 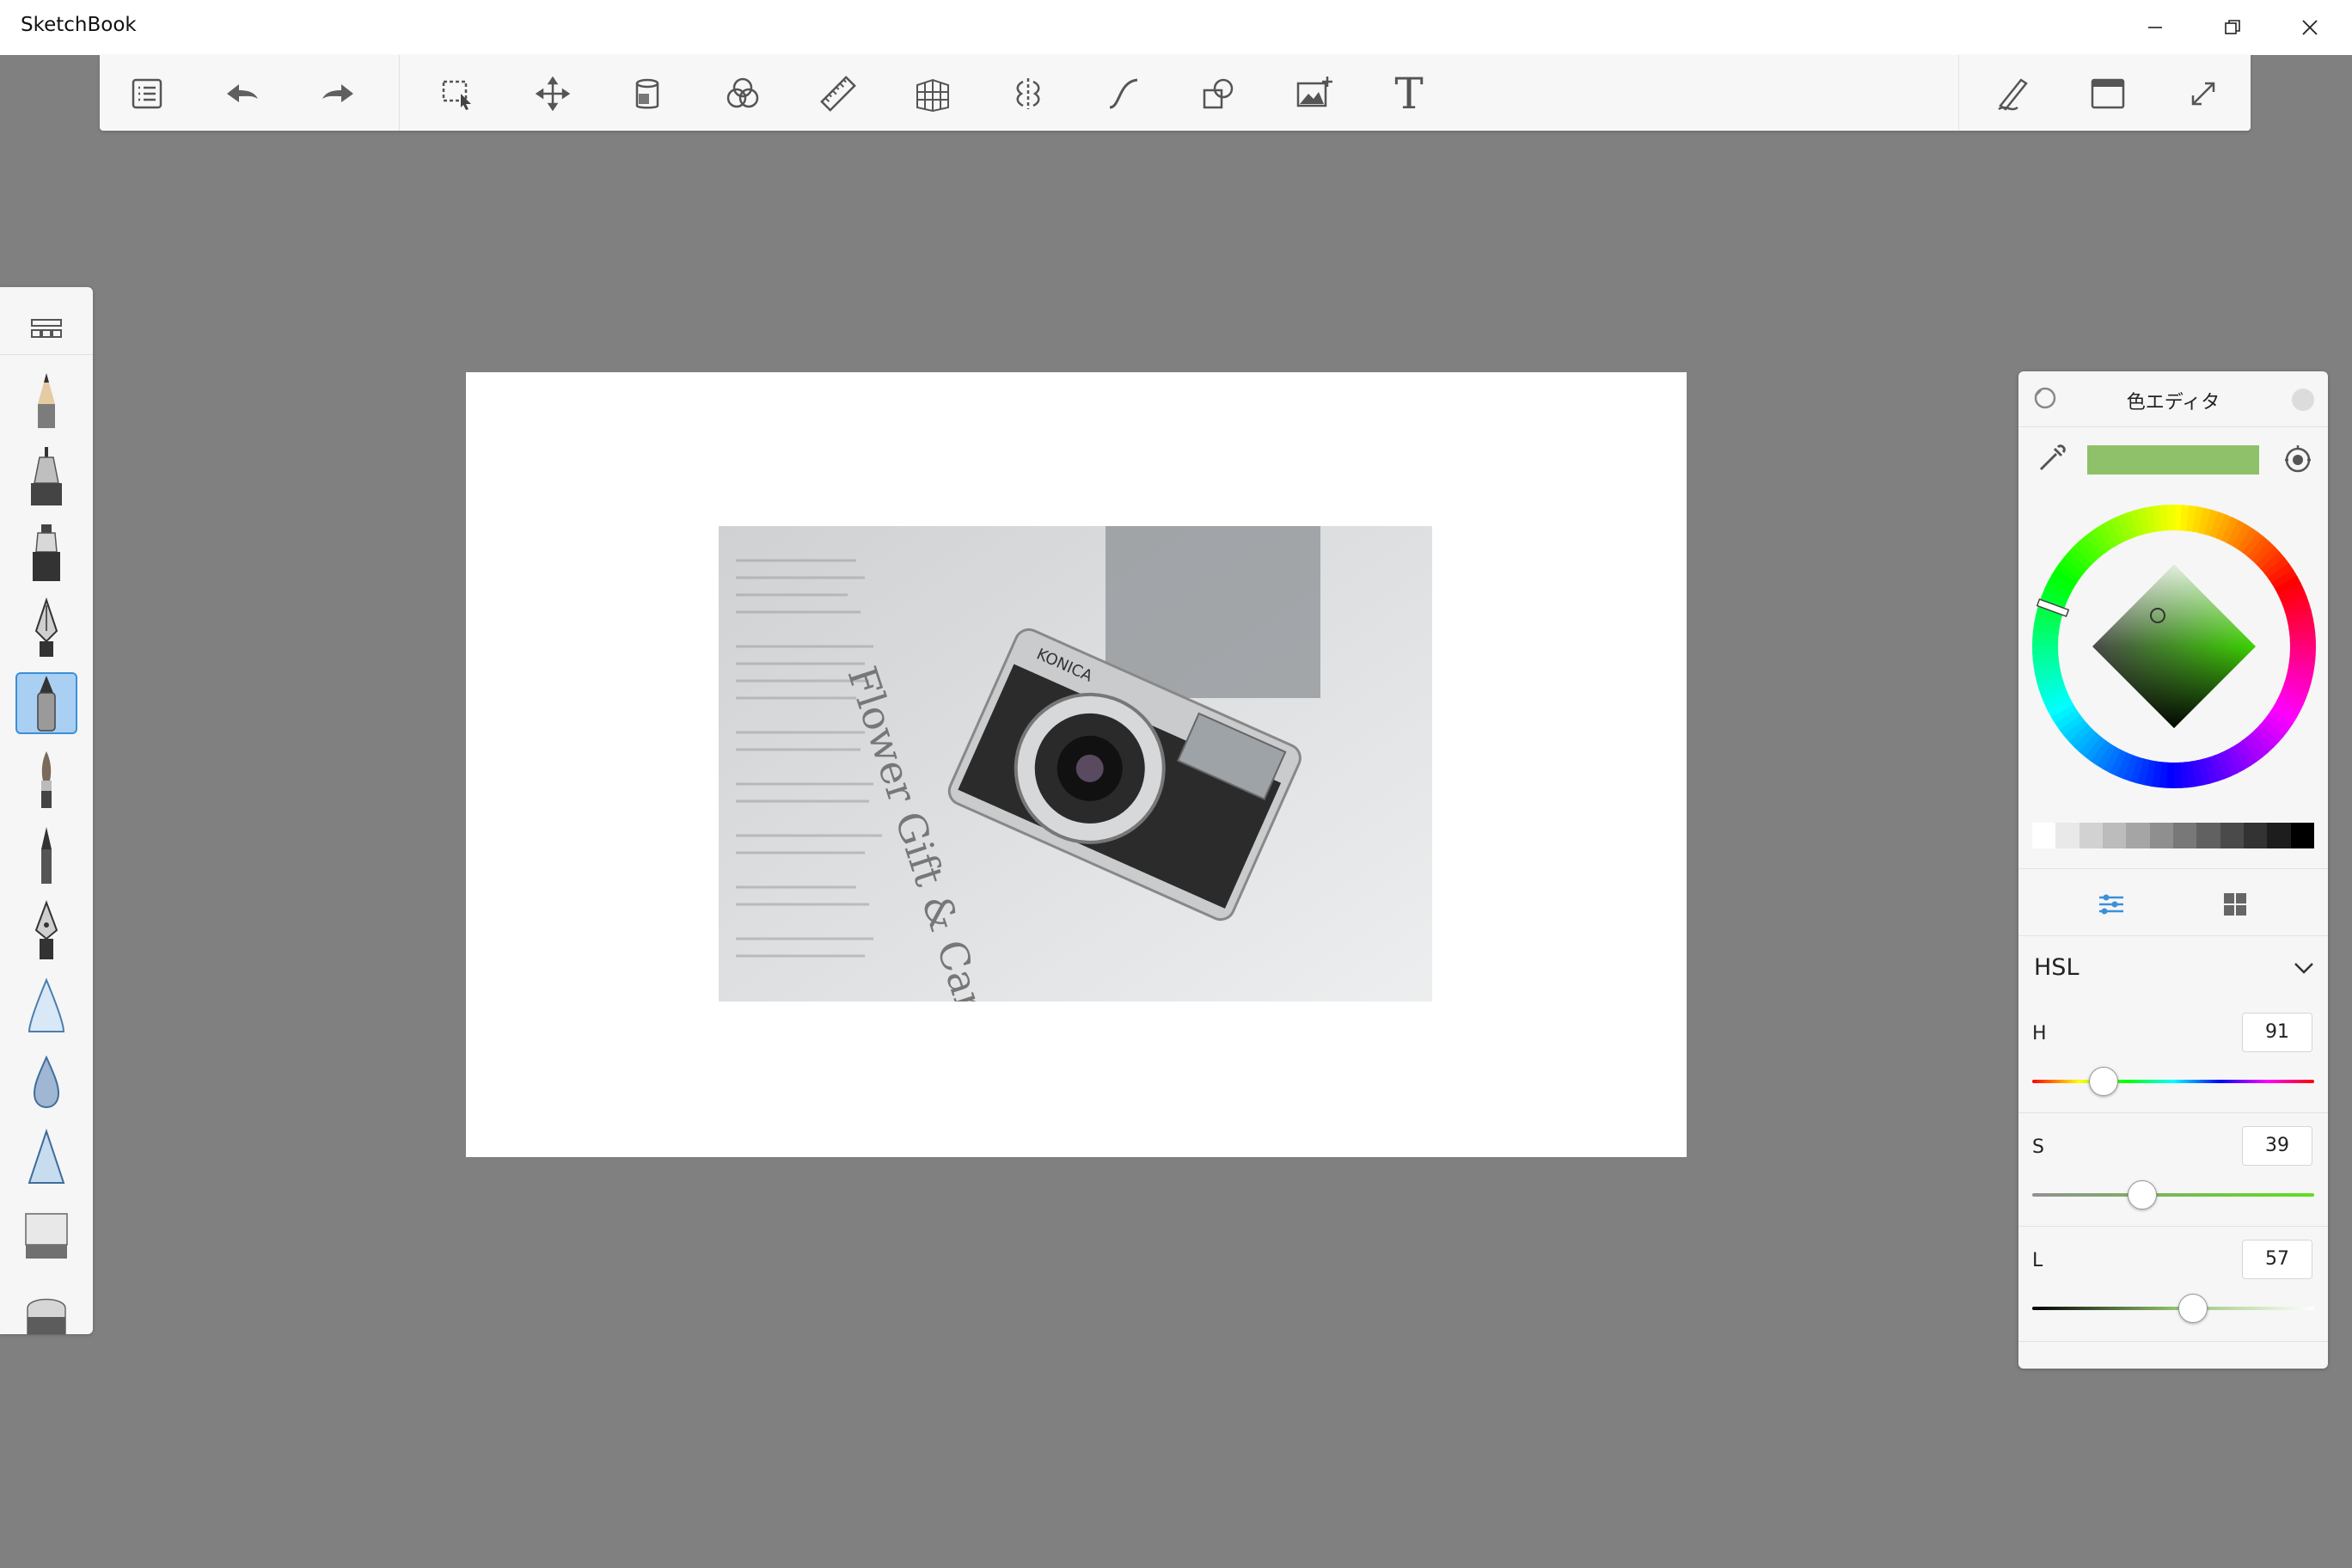 I want to click on move-transform-icon, so click(x=553, y=94).